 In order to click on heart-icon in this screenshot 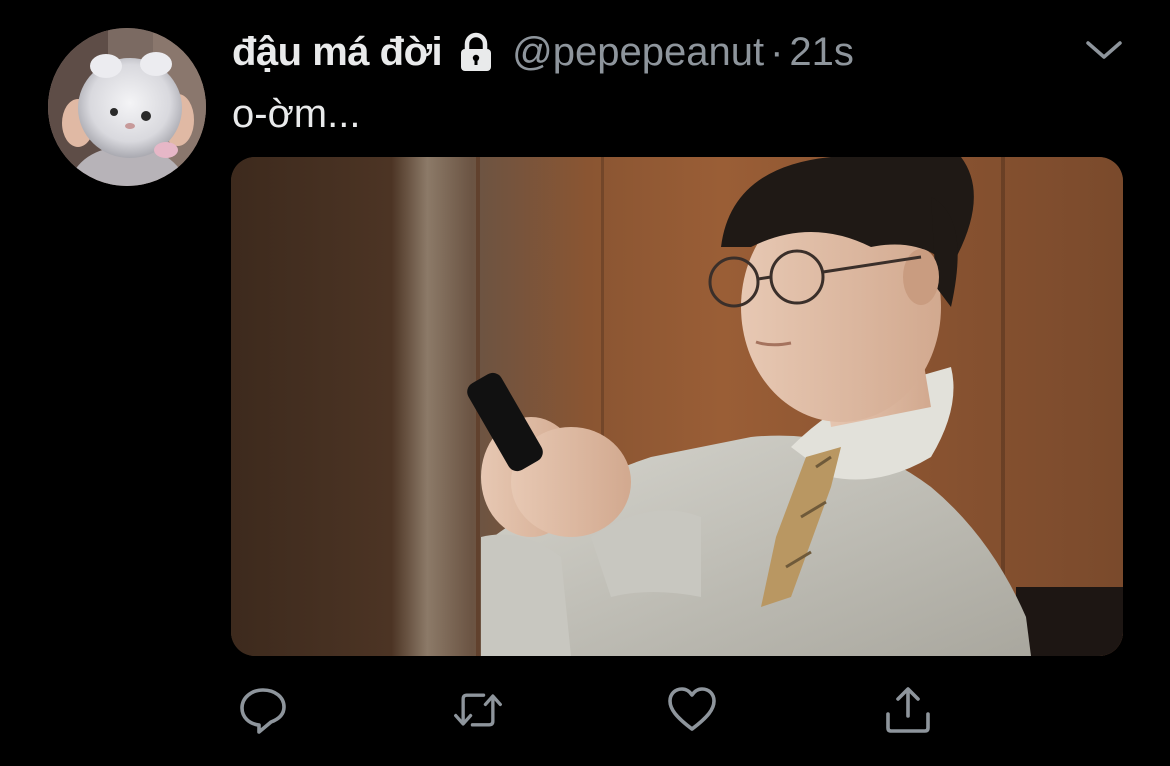, I will do `click(692, 709)`.